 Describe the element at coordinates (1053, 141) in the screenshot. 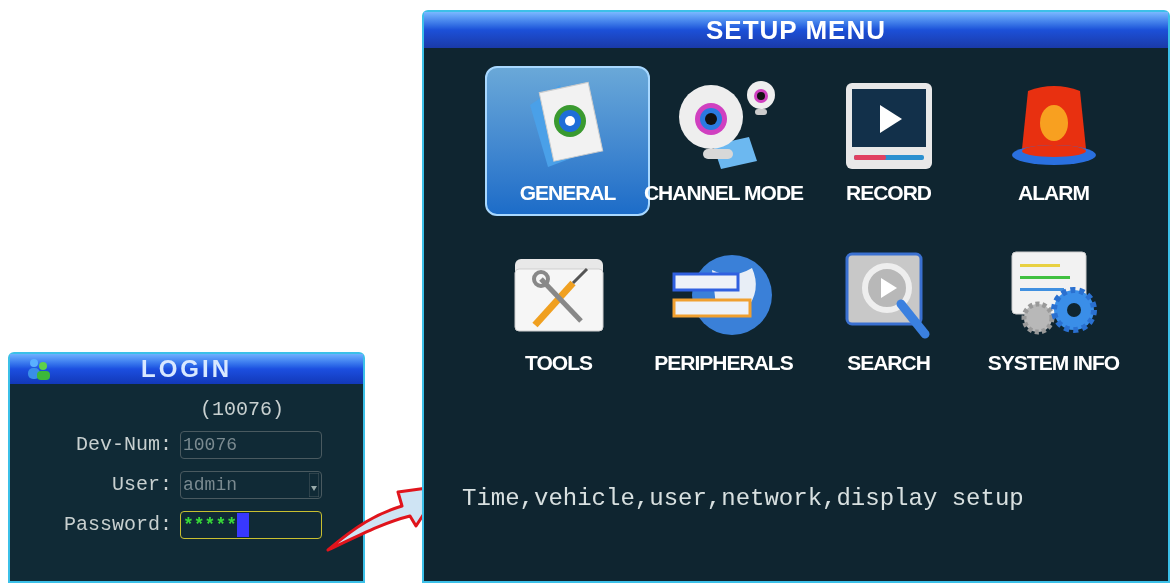

I see `menu-item: ALARM` at that location.